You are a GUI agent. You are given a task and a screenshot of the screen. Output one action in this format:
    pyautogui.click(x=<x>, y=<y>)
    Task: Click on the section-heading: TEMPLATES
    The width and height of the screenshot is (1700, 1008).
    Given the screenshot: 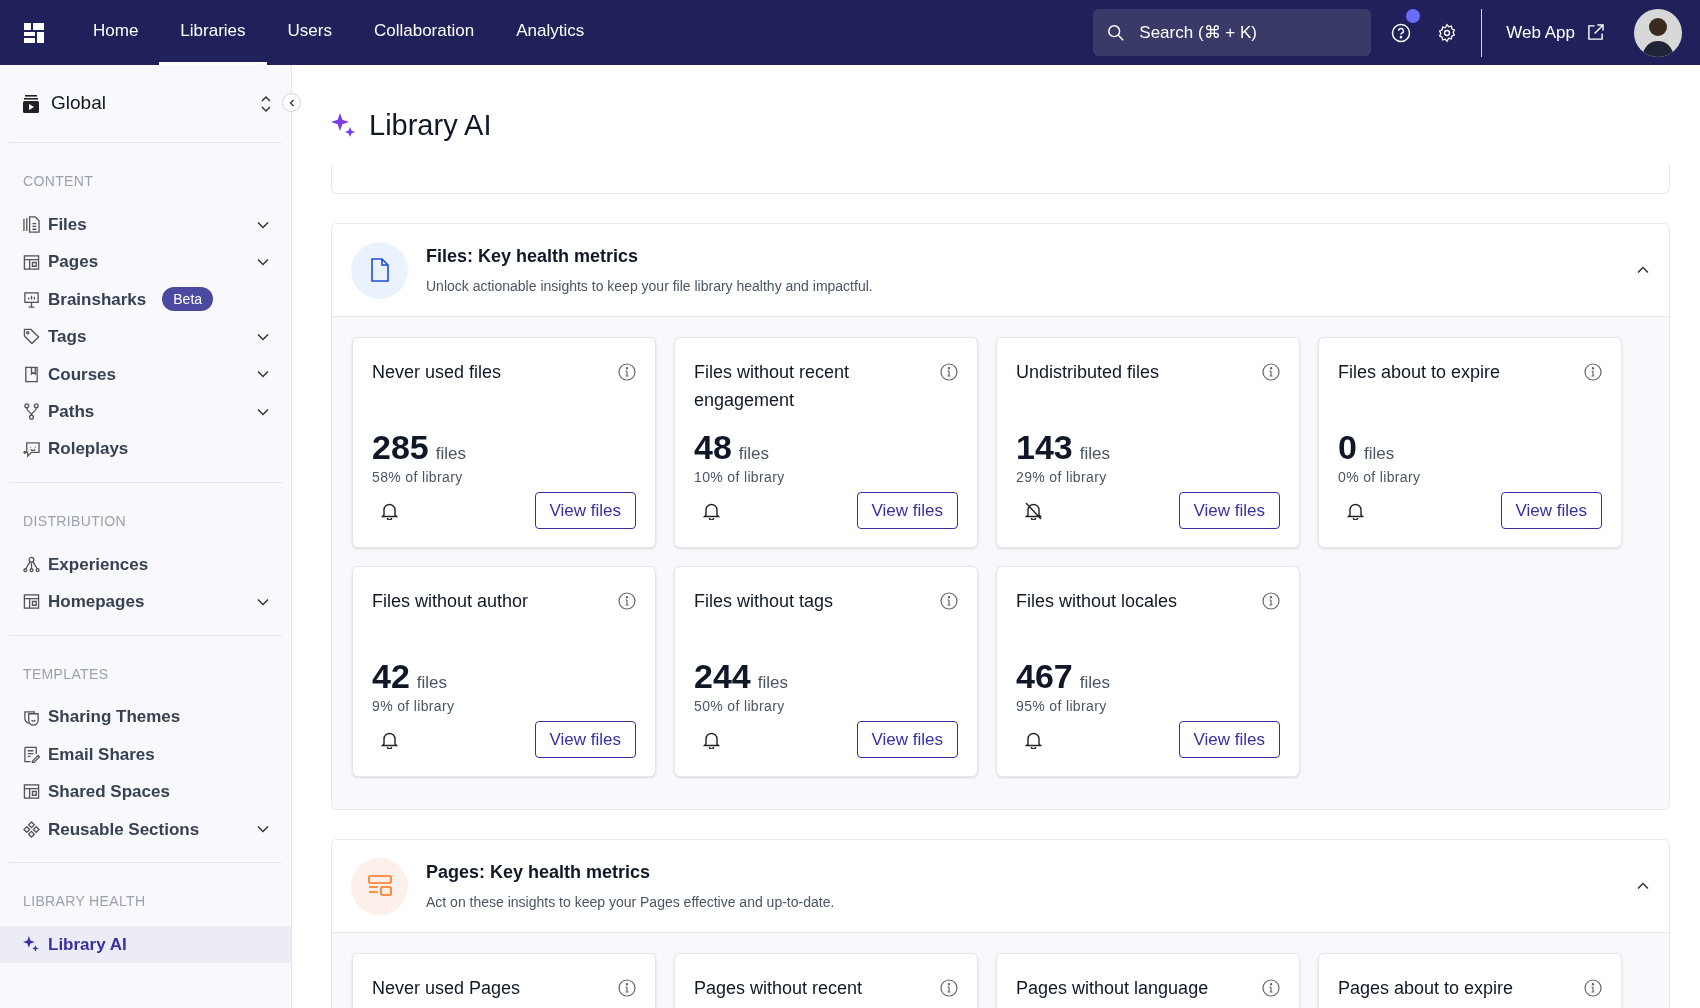 What is the action you would take?
    pyautogui.click(x=66, y=674)
    